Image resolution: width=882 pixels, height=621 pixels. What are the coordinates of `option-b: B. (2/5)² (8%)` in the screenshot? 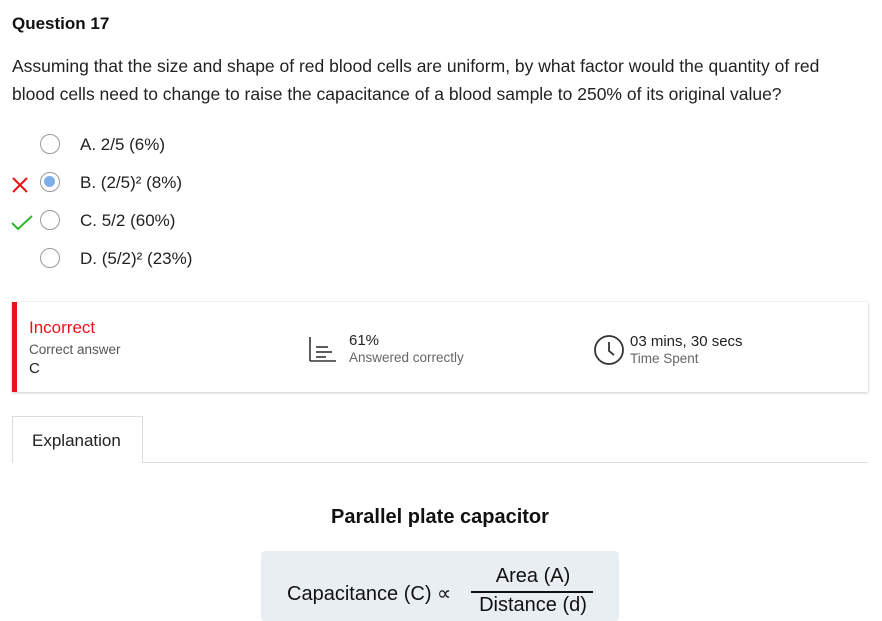 It's located at (150, 185).